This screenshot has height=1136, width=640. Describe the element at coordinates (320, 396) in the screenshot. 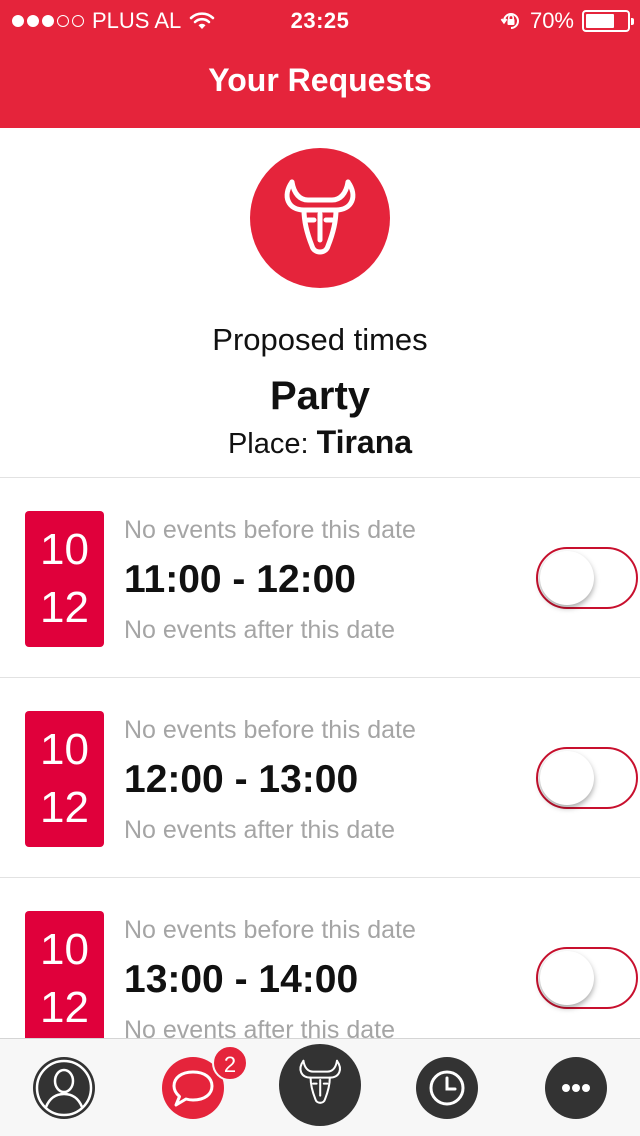

I see `event-name: Party` at that location.